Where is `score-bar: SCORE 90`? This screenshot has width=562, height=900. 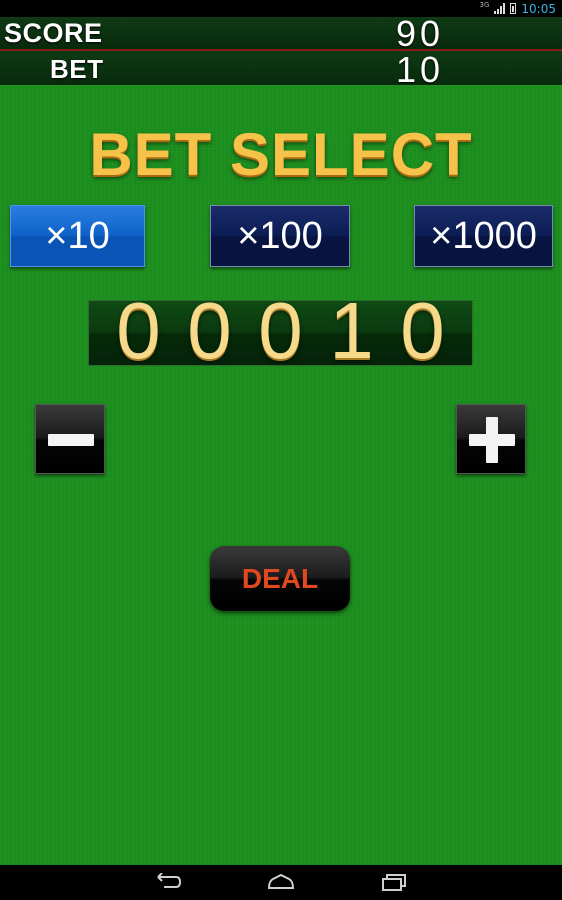
score-bar: SCORE 90 is located at coordinates (281, 33).